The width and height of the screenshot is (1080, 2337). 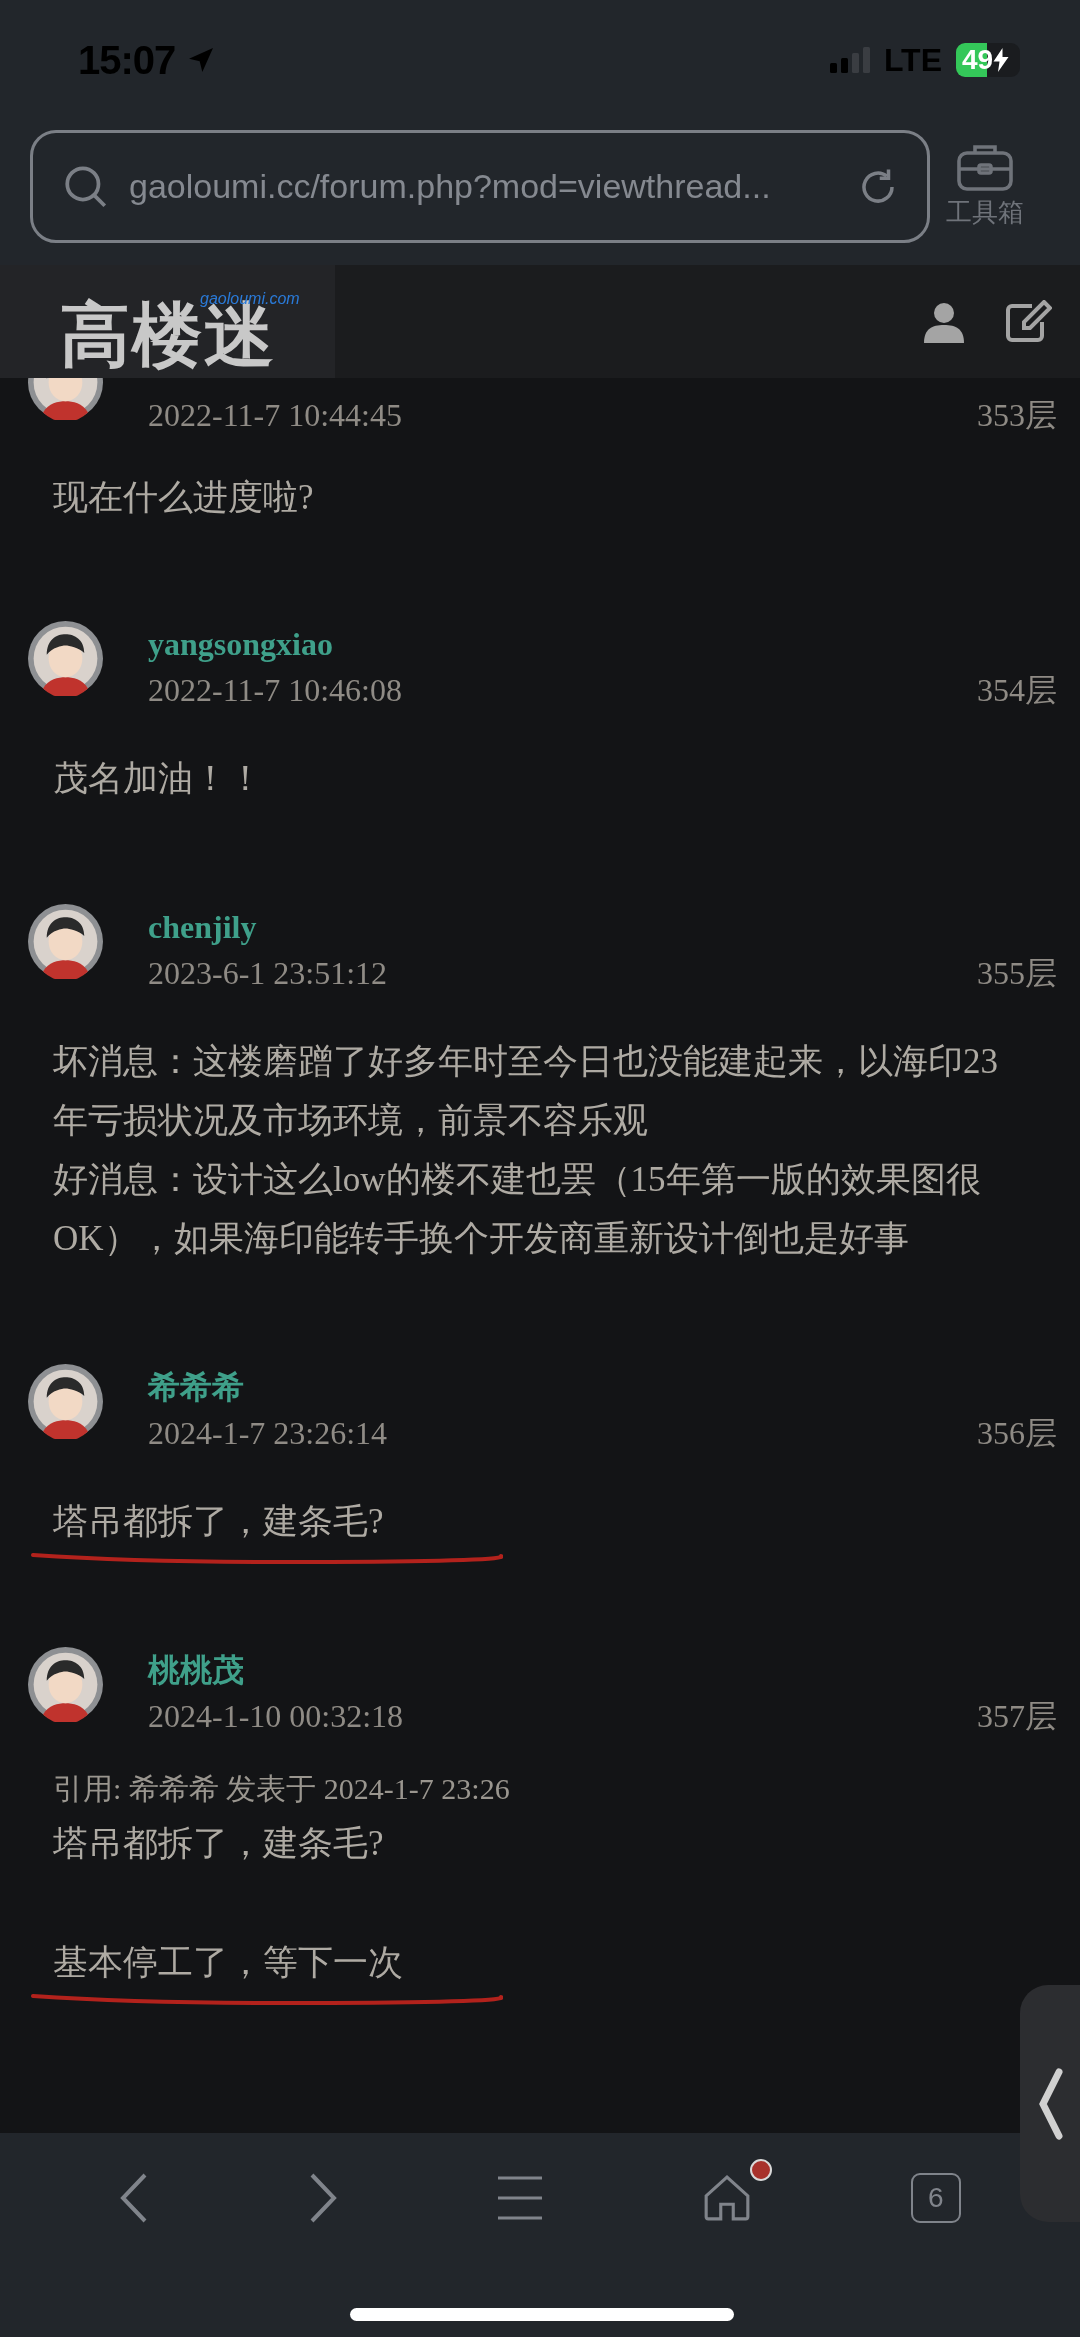 I want to click on post-date: 2024-1-7 23:26:14, so click(x=268, y=1433).